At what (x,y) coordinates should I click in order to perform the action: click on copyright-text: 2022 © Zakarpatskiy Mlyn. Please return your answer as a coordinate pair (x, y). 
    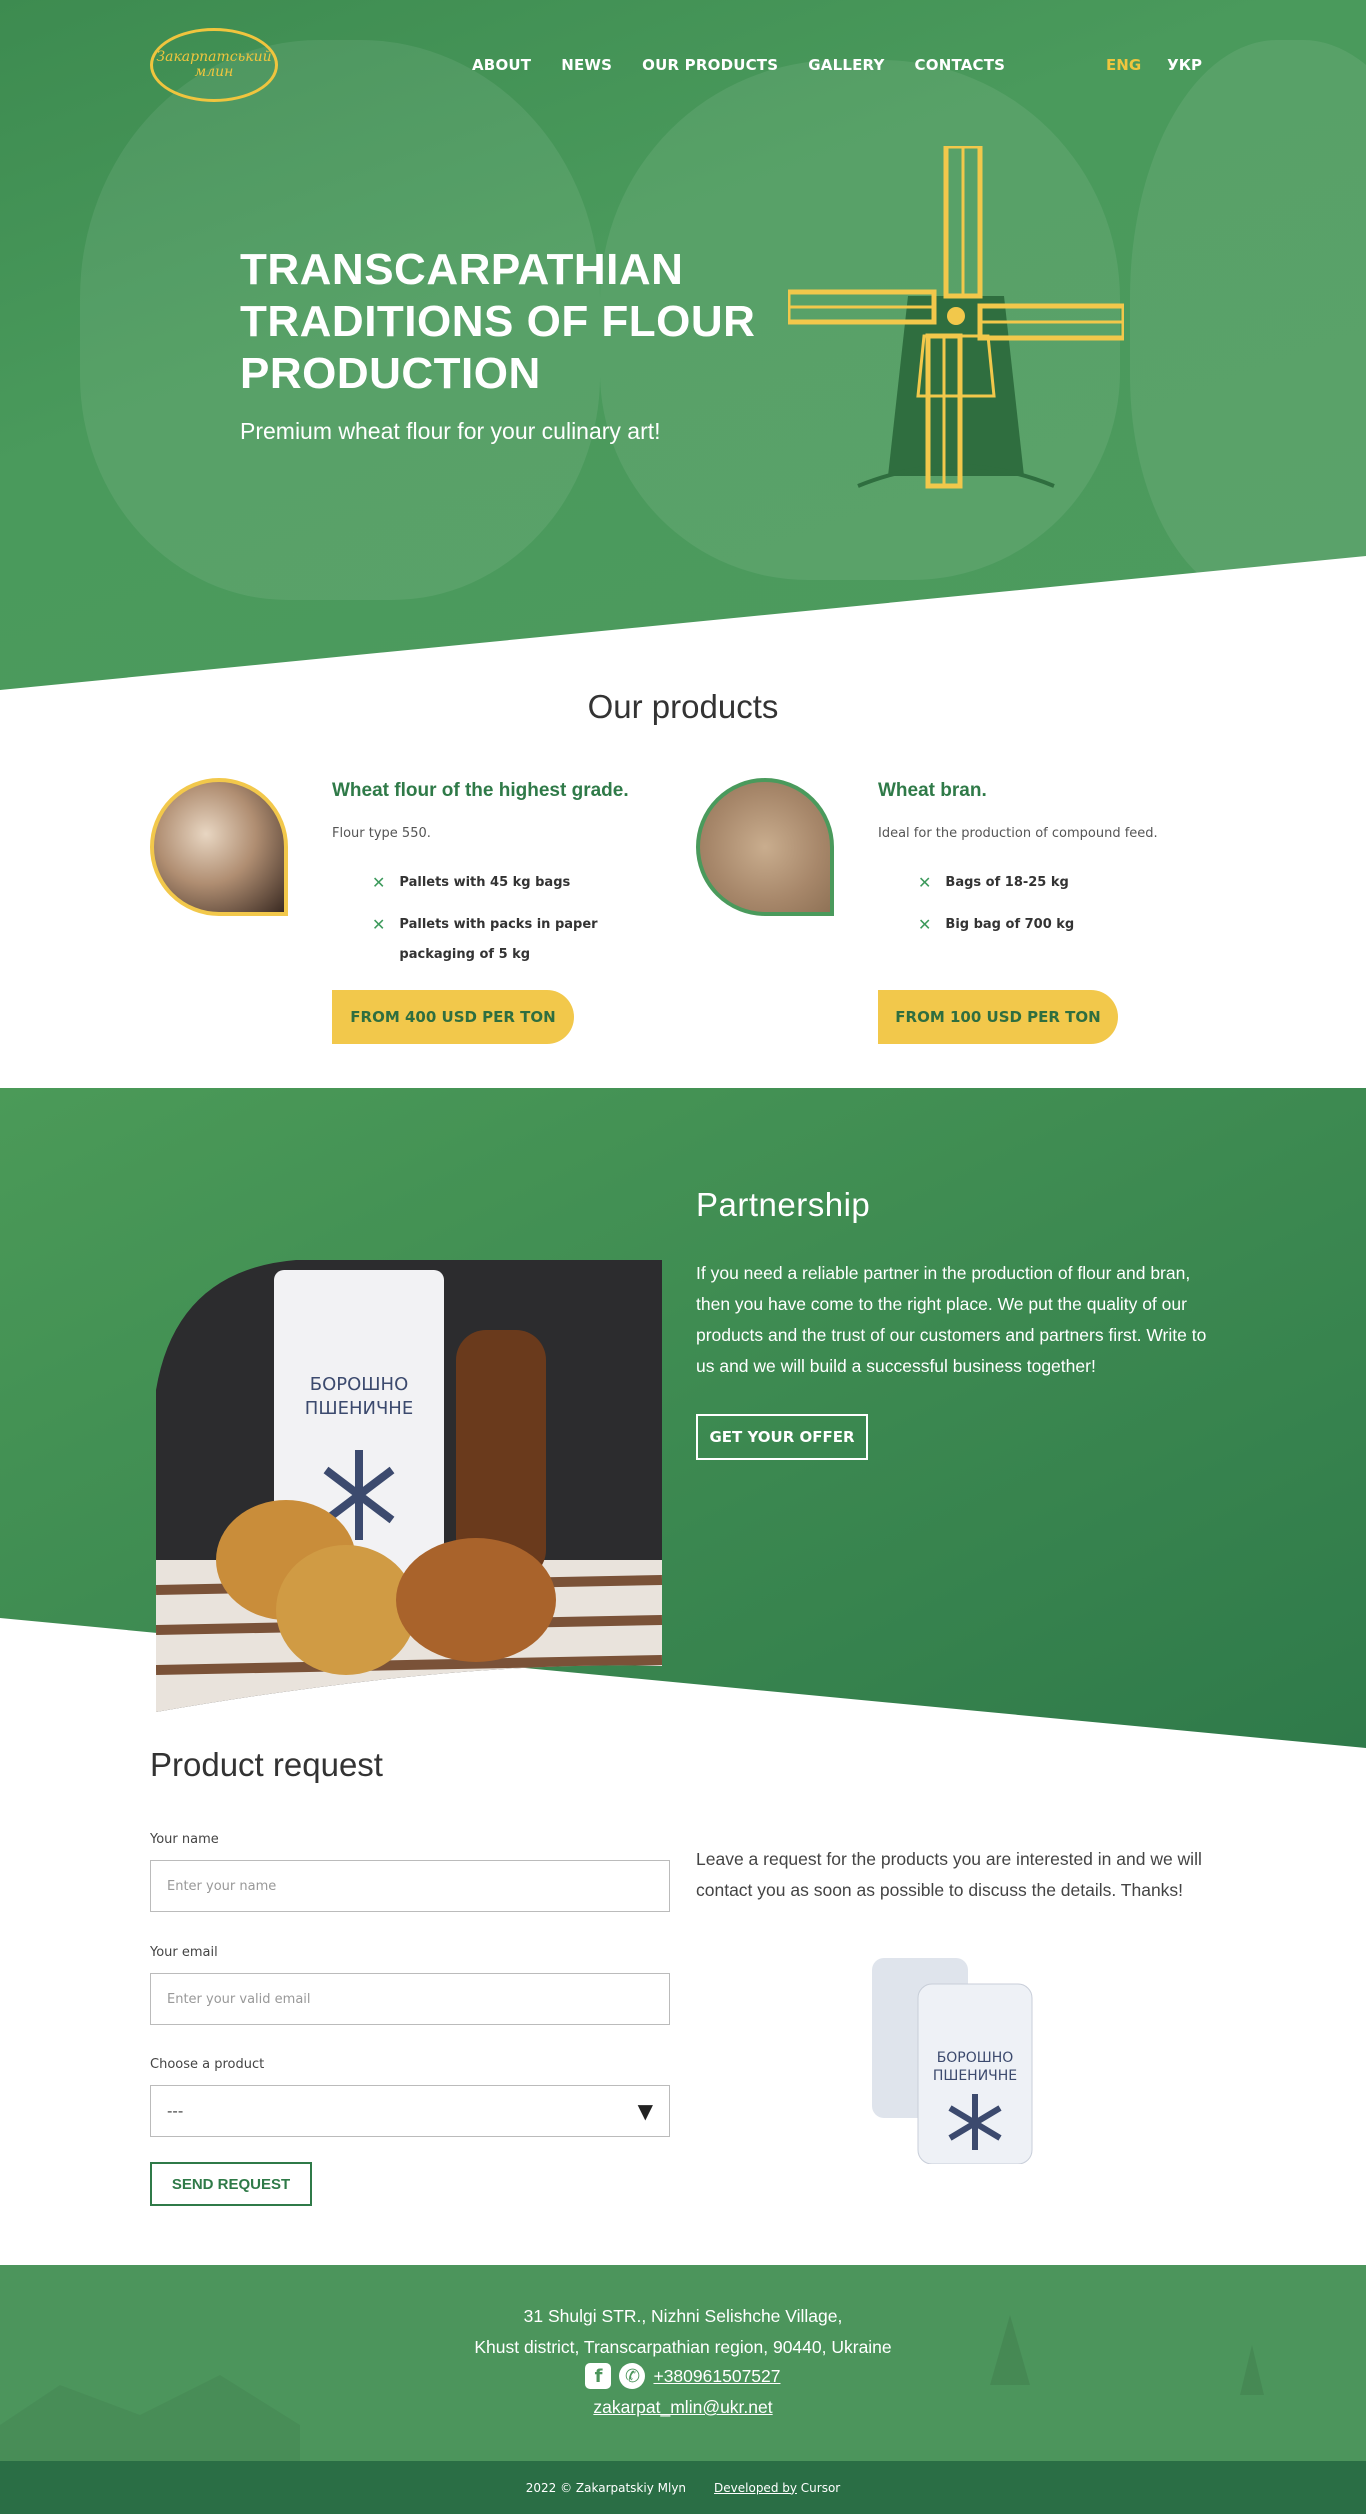
    Looking at the image, I should click on (606, 2487).